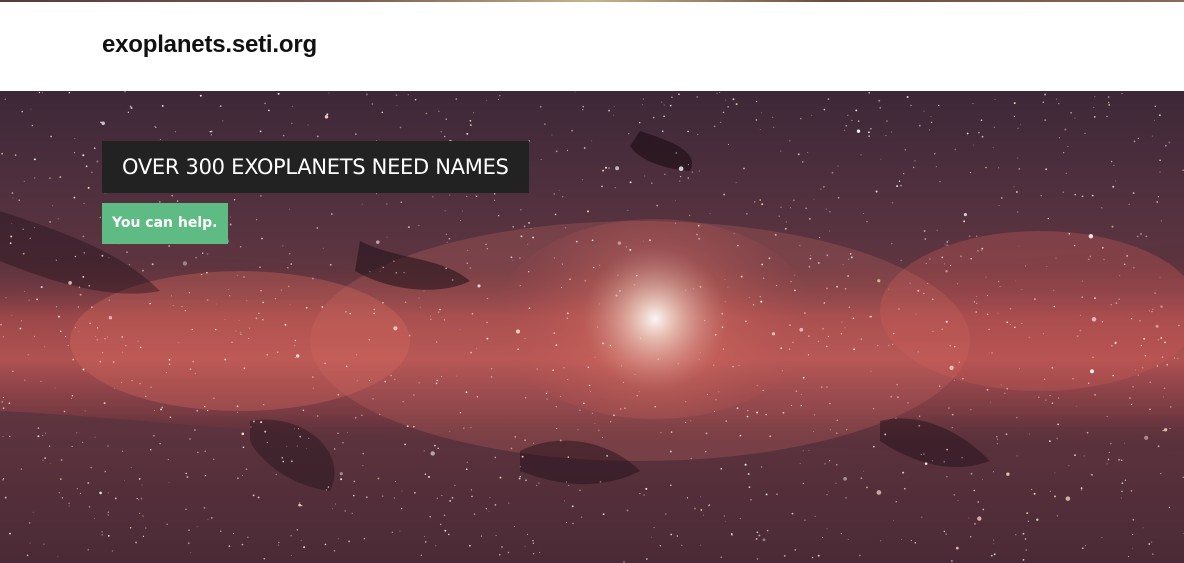 The image size is (1184, 563). Describe the element at coordinates (165, 223) in the screenshot. I see `you-can-help-button: You can help.` at that location.